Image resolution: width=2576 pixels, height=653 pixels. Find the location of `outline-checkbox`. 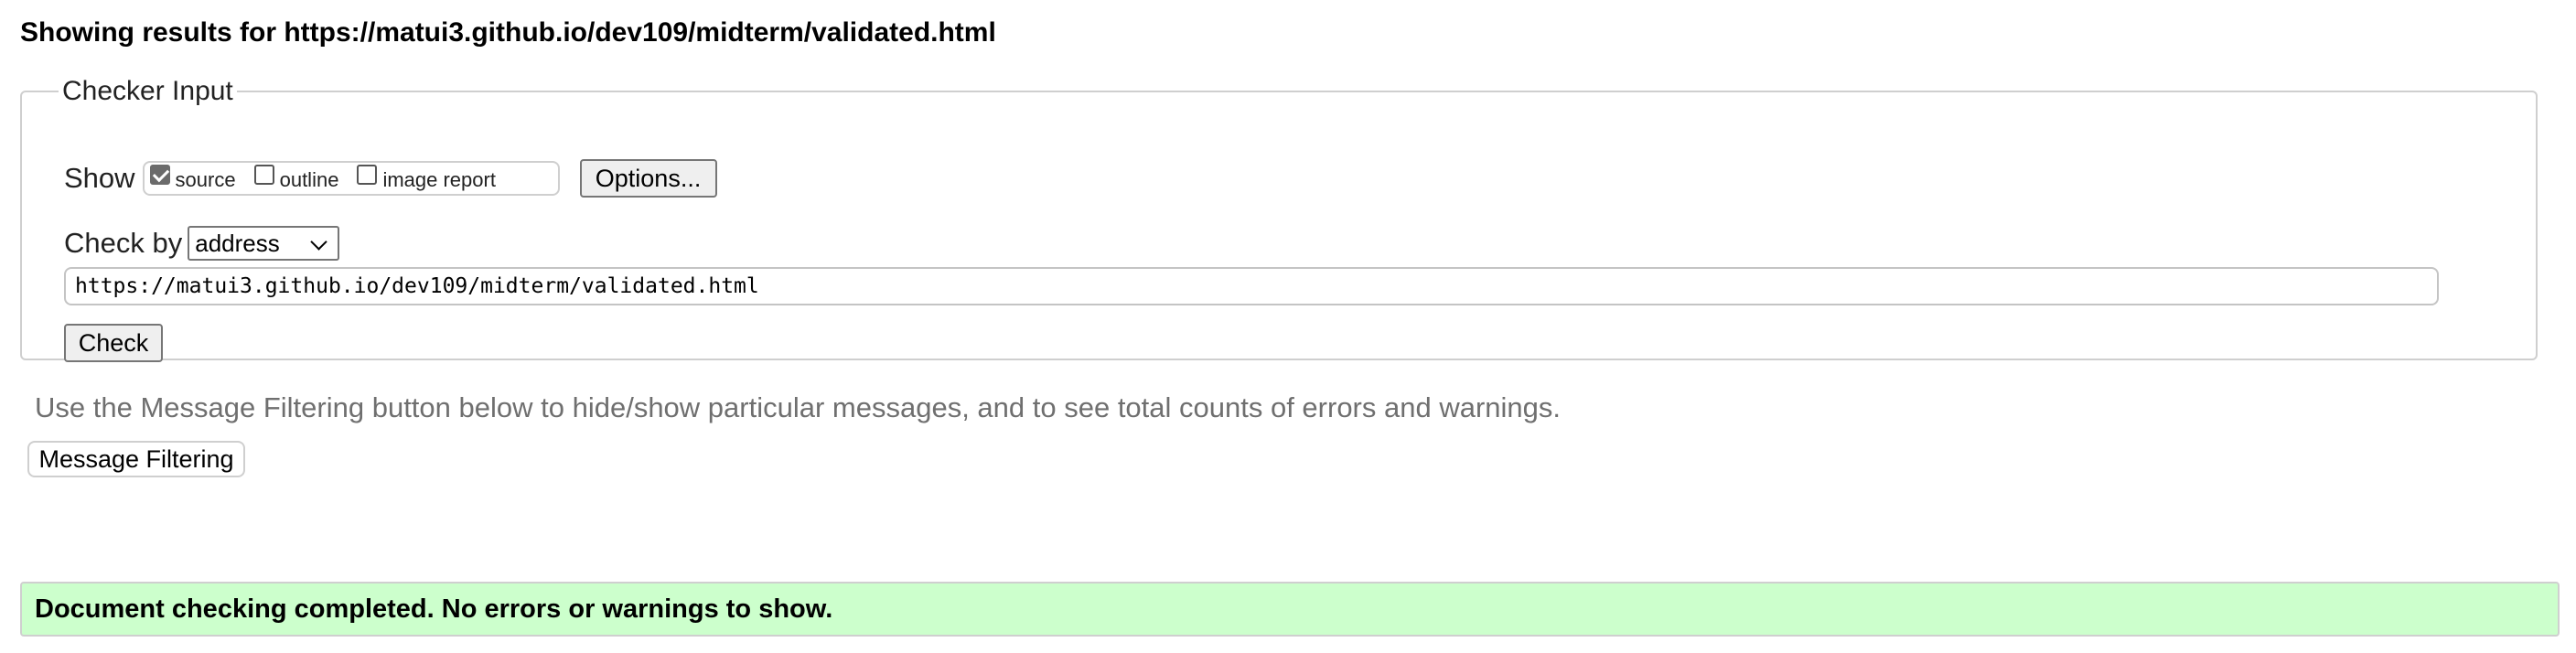

outline-checkbox is located at coordinates (263, 175).